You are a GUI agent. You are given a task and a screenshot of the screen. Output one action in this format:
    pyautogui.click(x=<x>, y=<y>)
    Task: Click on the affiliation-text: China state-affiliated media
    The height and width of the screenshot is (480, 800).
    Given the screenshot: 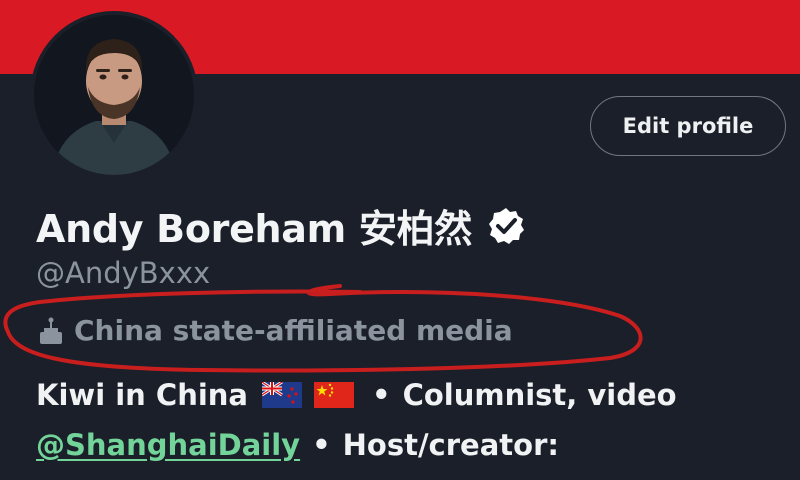 What is the action you would take?
    pyautogui.click(x=293, y=330)
    